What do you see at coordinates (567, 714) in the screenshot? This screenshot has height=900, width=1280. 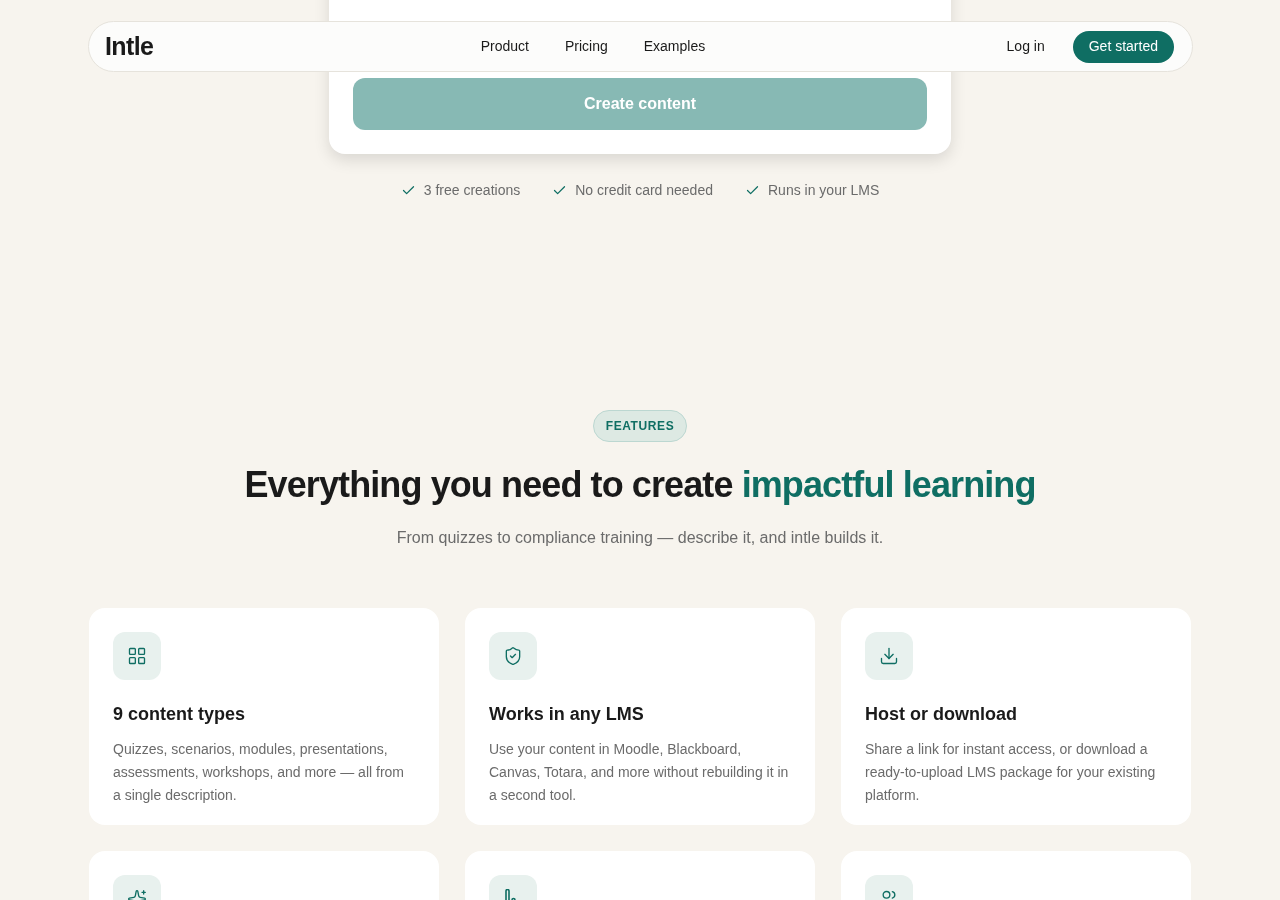 I see `card-title: Works in any LMS` at bounding box center [567, 714].